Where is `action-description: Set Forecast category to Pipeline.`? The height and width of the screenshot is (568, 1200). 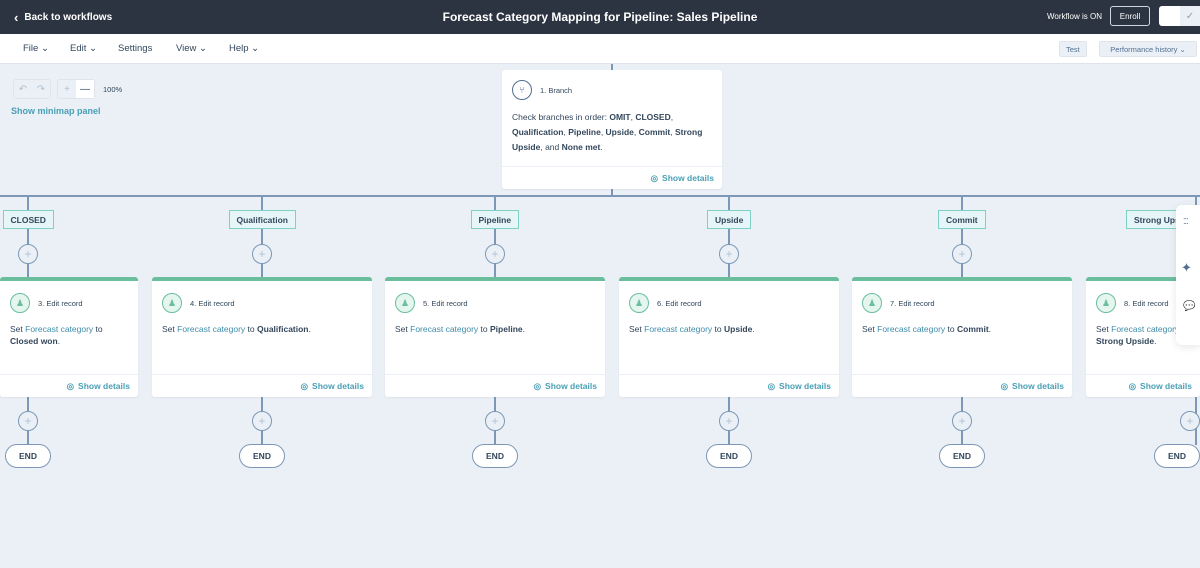
action-description: Set Forecast category to Pipeline. is located at coordinates (460, 329).